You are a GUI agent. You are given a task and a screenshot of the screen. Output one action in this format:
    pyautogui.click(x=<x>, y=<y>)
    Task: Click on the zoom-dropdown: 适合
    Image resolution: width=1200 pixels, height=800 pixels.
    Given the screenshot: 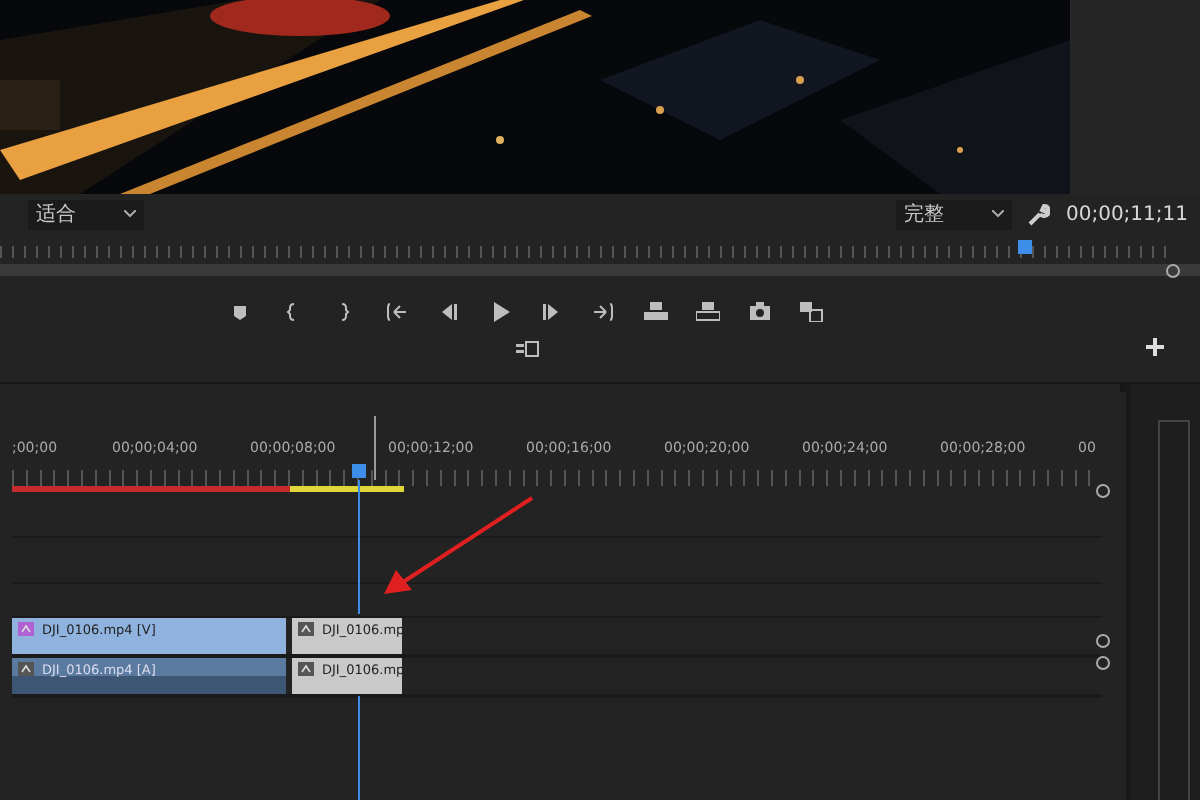 What is the action you would take?
    pyautogui.click(x=86, y=214)
    